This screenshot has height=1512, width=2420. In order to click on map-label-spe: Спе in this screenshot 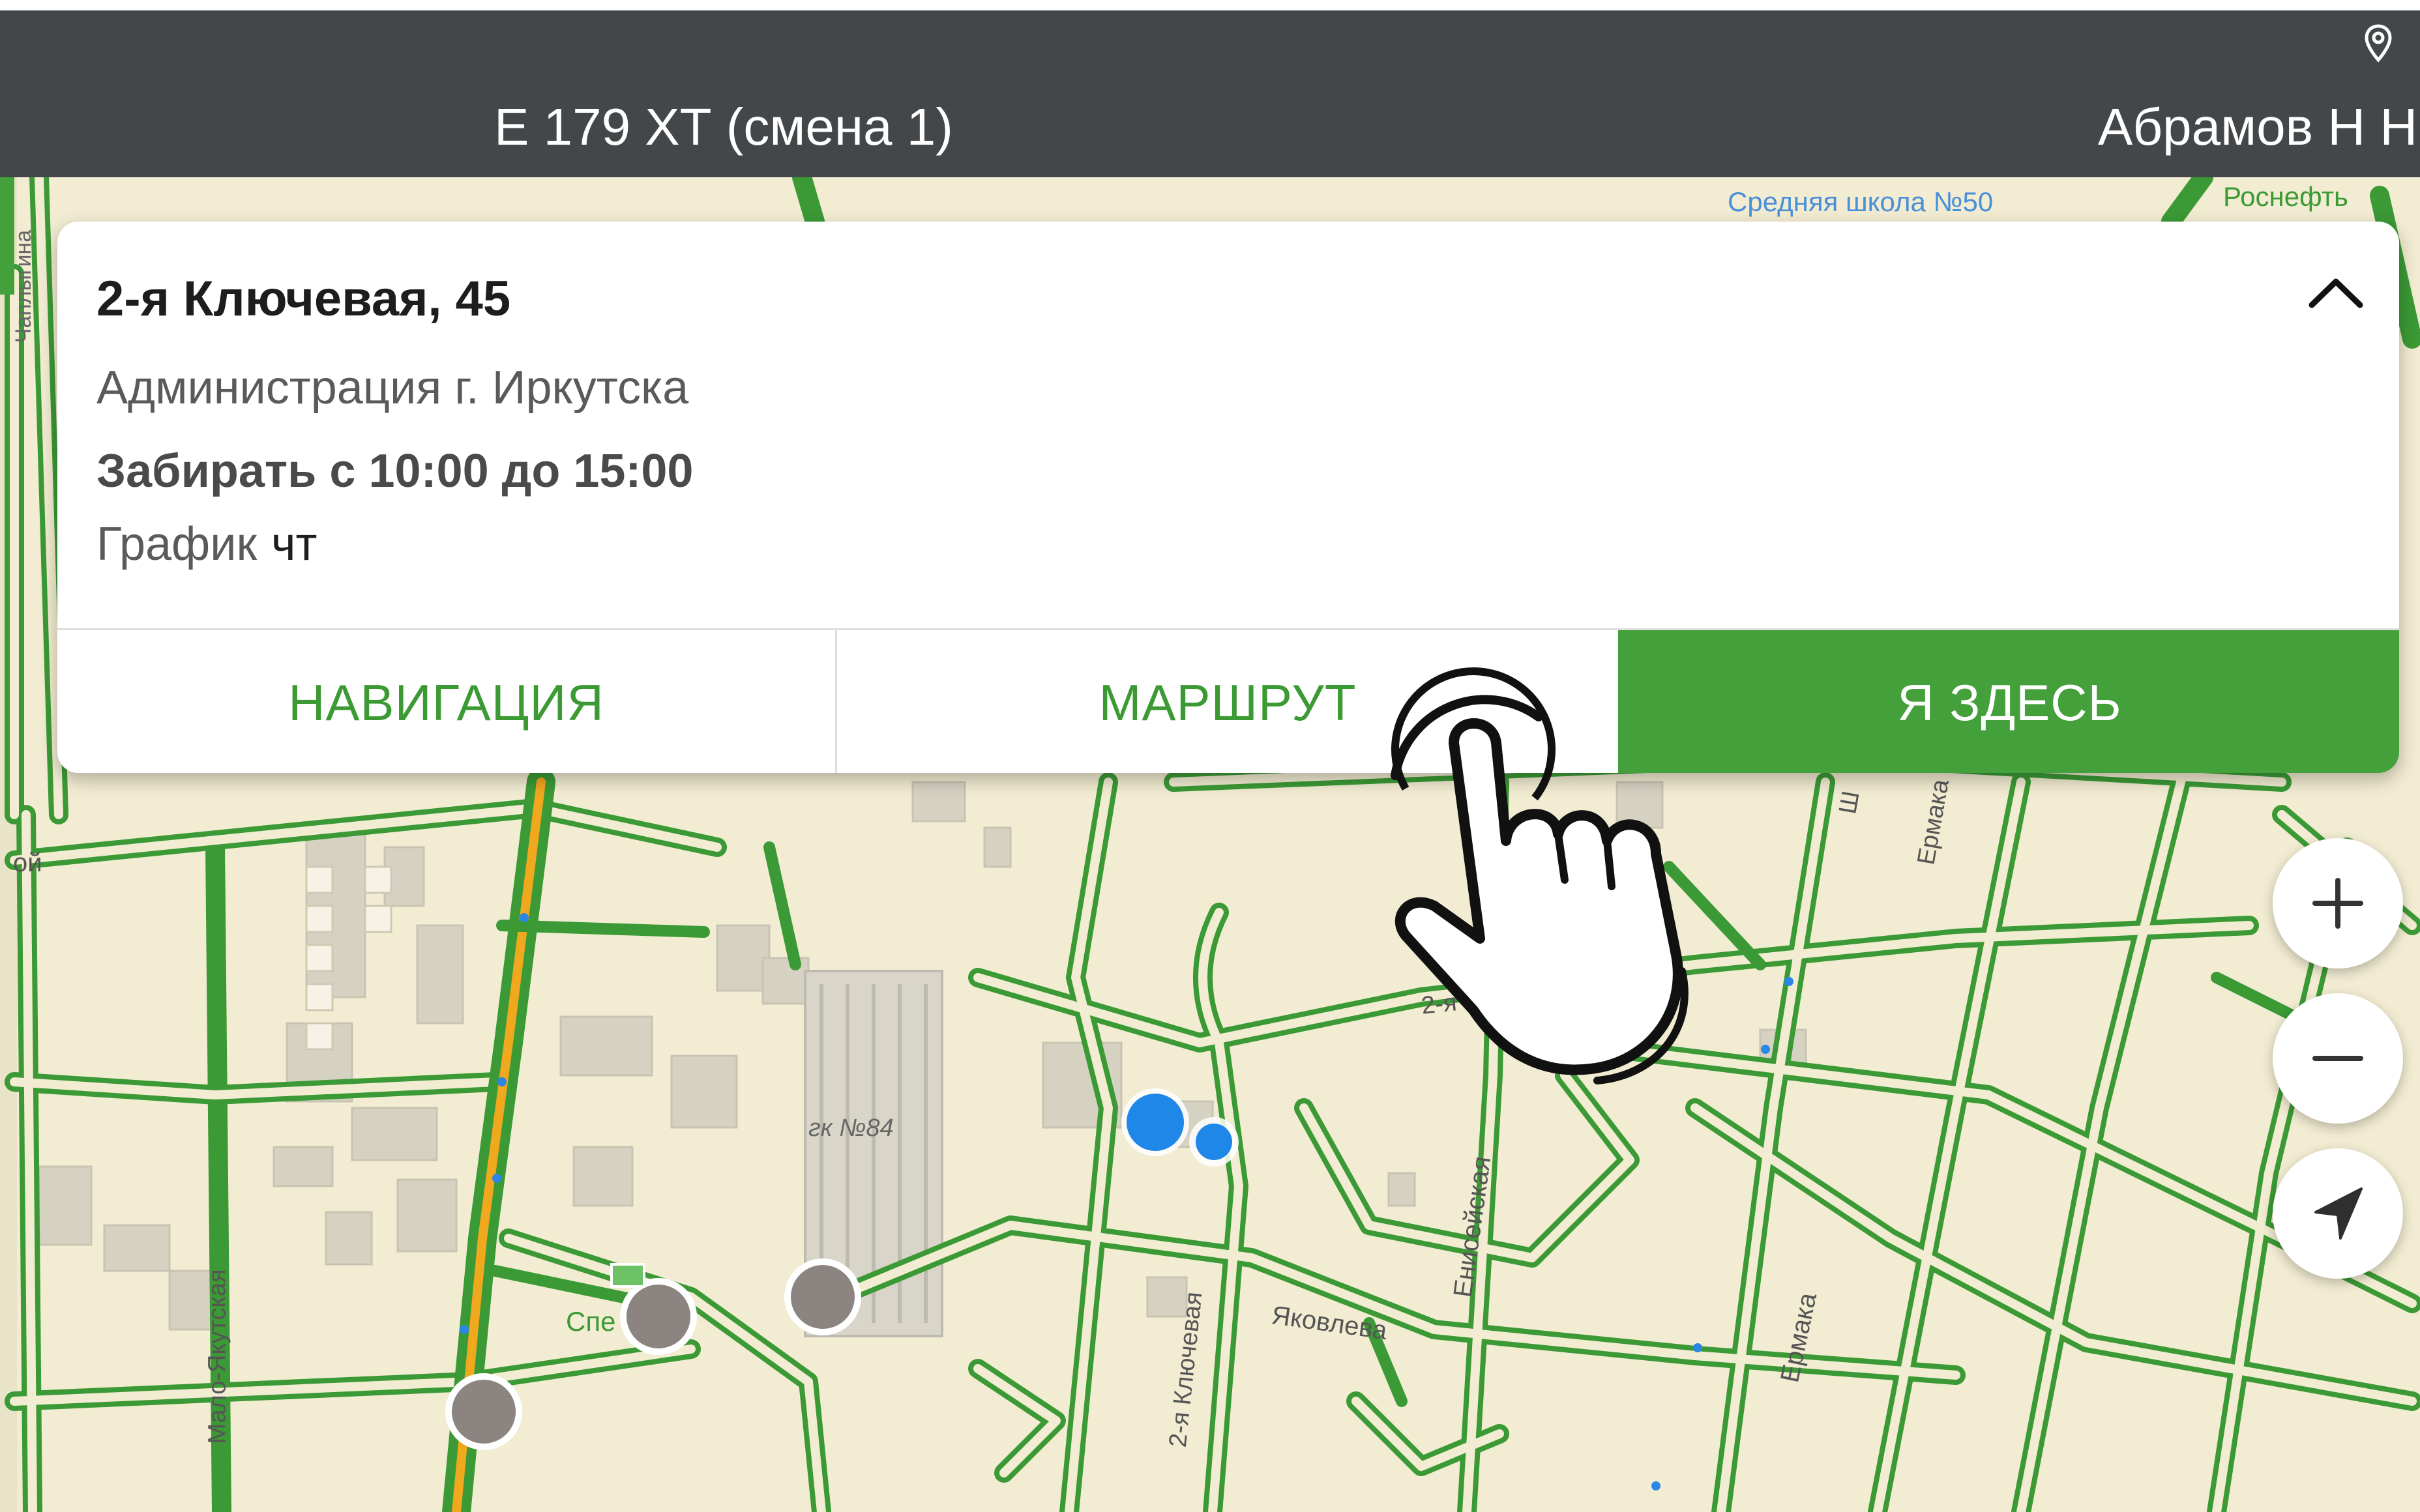, I will do `click(591, 1321)`.